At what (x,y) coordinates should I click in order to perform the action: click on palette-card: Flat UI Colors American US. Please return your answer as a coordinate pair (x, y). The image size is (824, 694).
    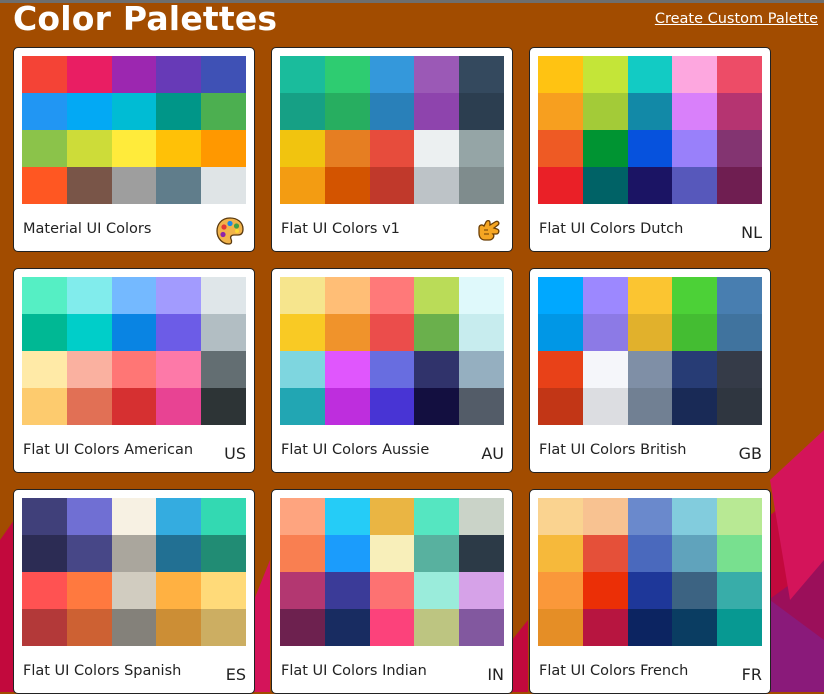
    Looking at the image, I should click on (134, 370).